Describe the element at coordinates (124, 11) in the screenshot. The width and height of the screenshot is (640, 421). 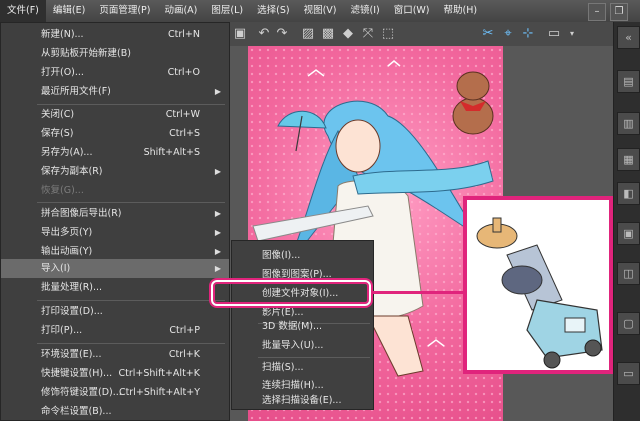
I see `menu-page-management: 页面管理(P)` at that location.